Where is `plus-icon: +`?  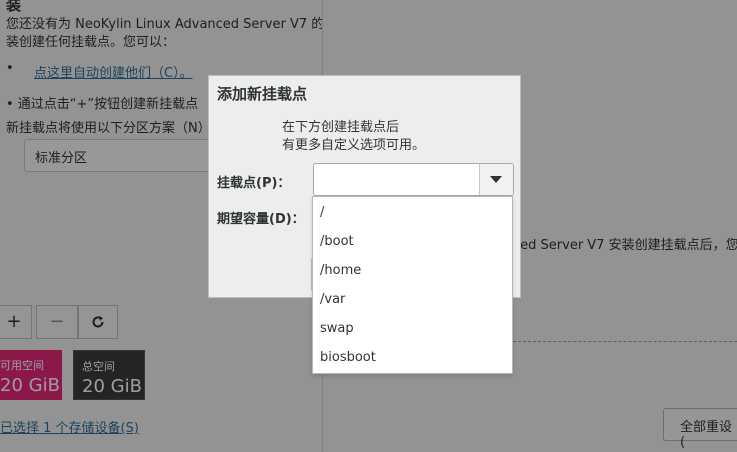 plus-icon: + is located at coordinates (14, 321).